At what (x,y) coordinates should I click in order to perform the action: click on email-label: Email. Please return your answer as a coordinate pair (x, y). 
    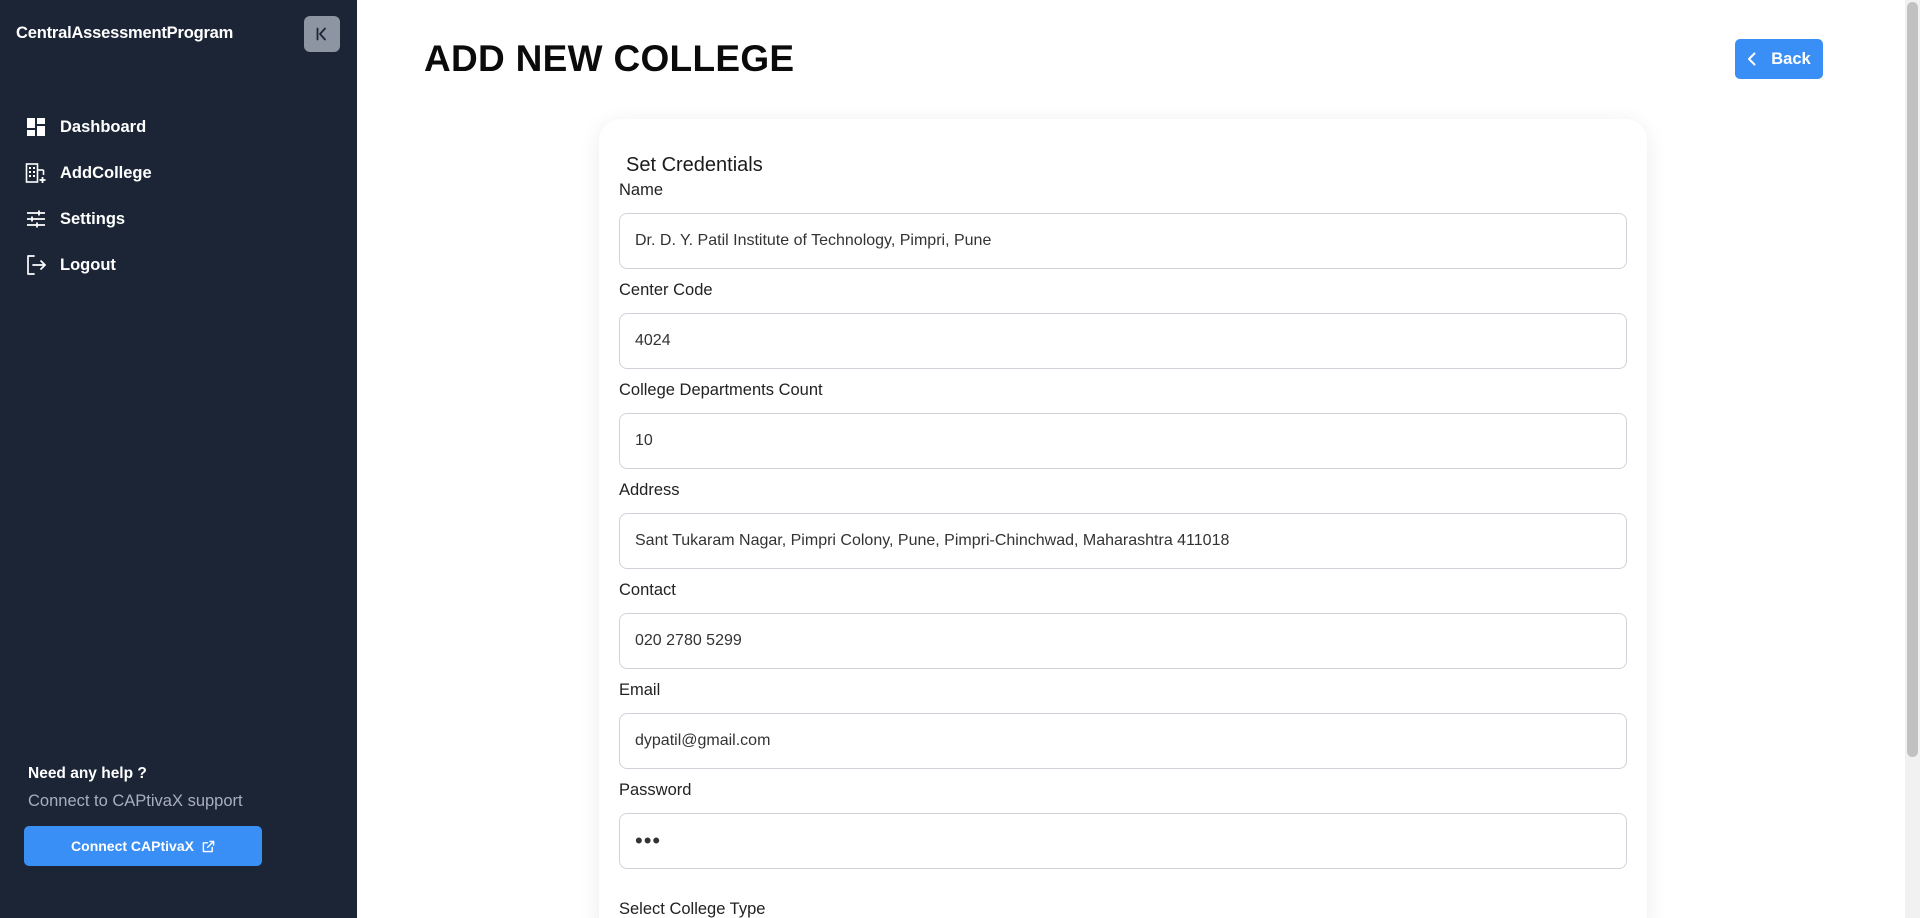
    Looking at the image, I should click on (640, 690).